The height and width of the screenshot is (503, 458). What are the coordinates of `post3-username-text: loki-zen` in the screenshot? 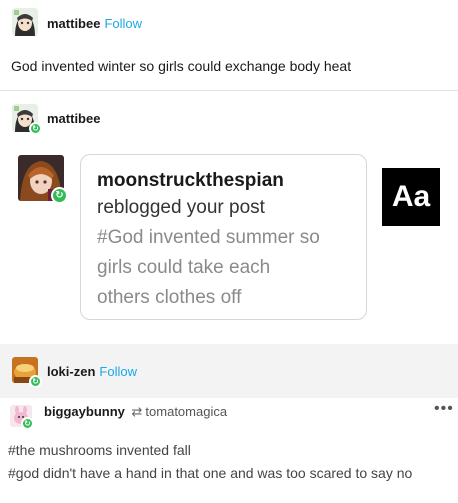 It's located at (71, 371).